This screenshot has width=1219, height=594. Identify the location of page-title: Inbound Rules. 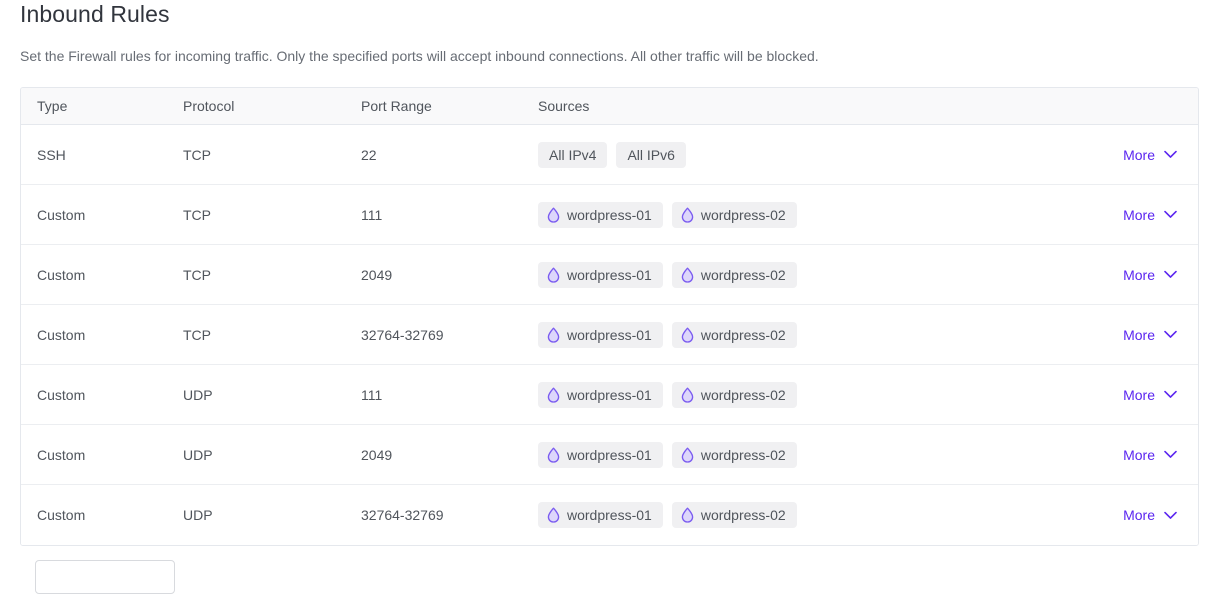
(95, 14).